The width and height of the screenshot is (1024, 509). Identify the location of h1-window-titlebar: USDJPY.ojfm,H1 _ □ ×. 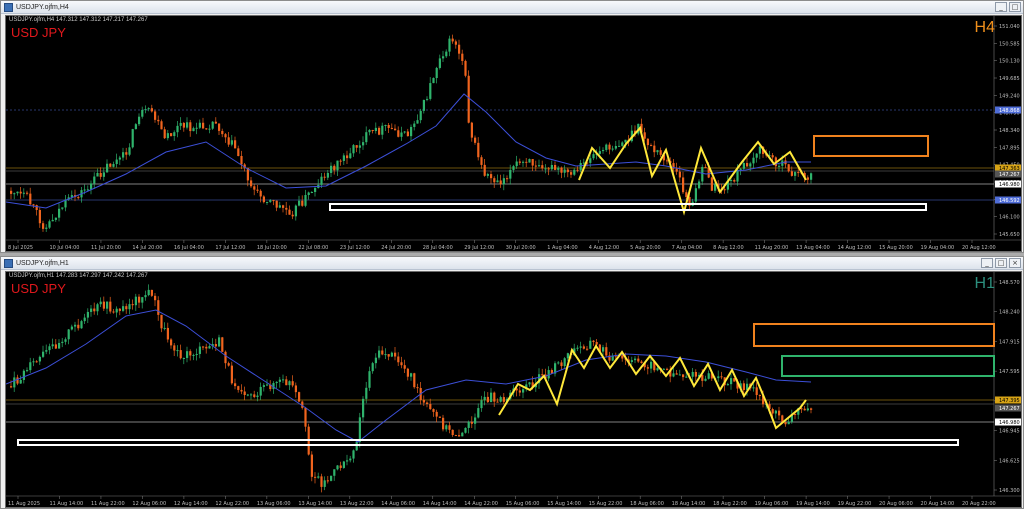
(512, 263).